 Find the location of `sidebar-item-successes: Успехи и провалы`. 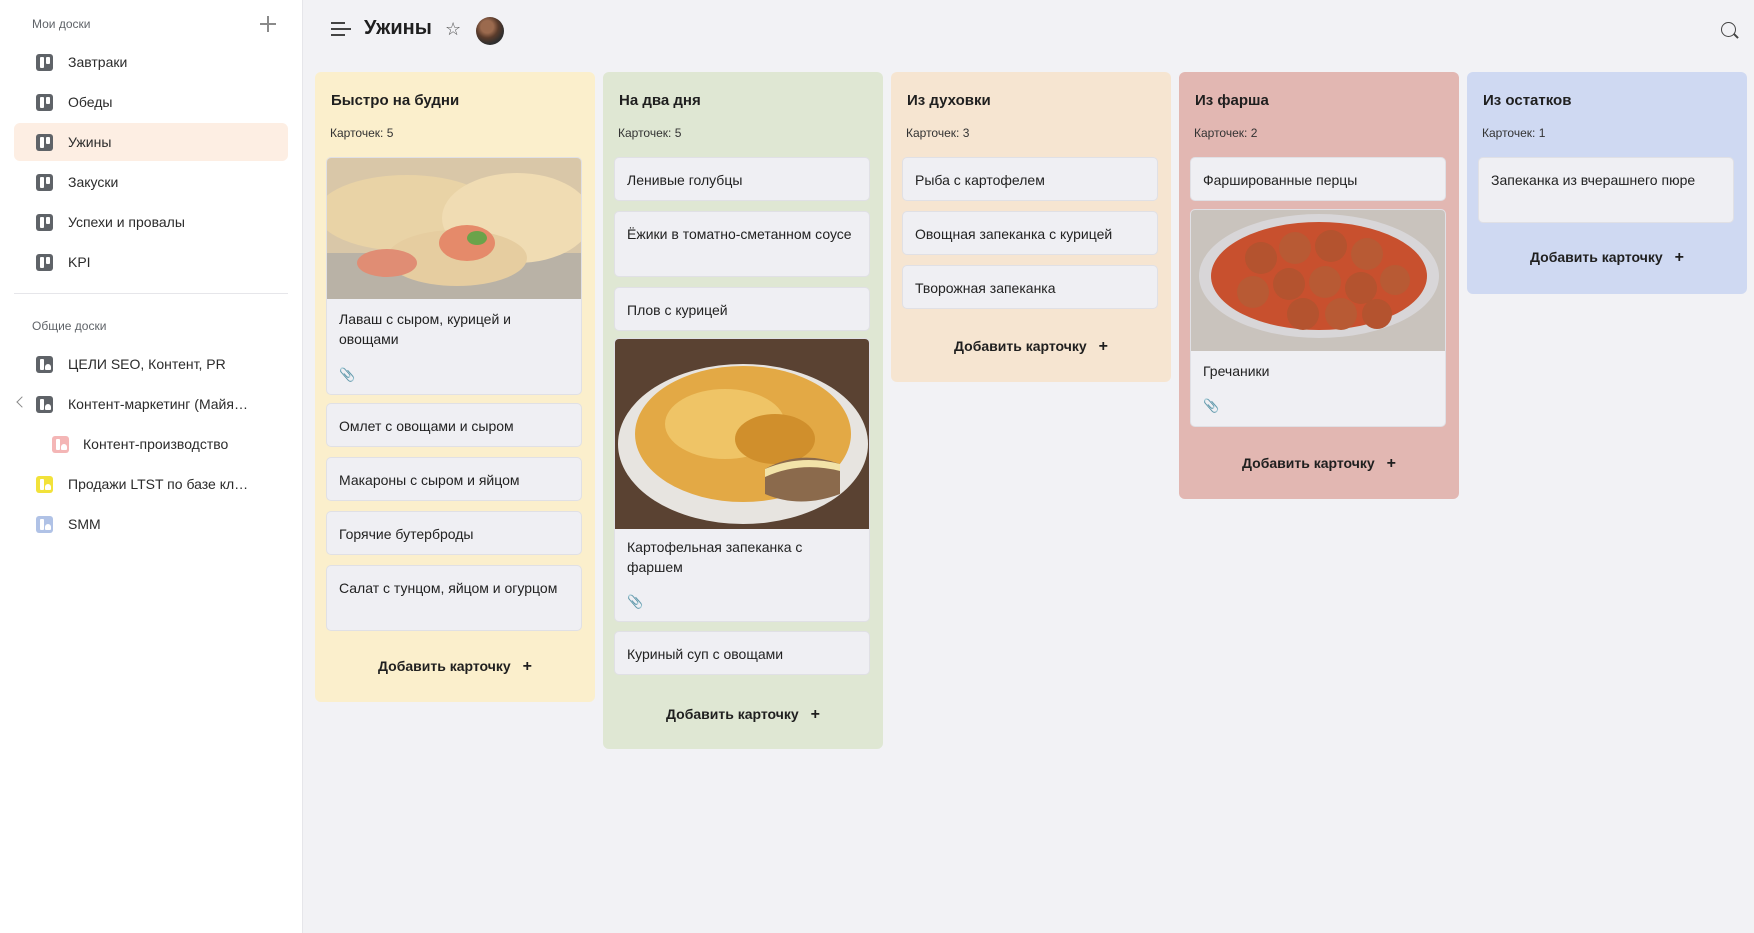

sidebar-item-successes: Успехи и провалы is located at coordinates (151, 222).